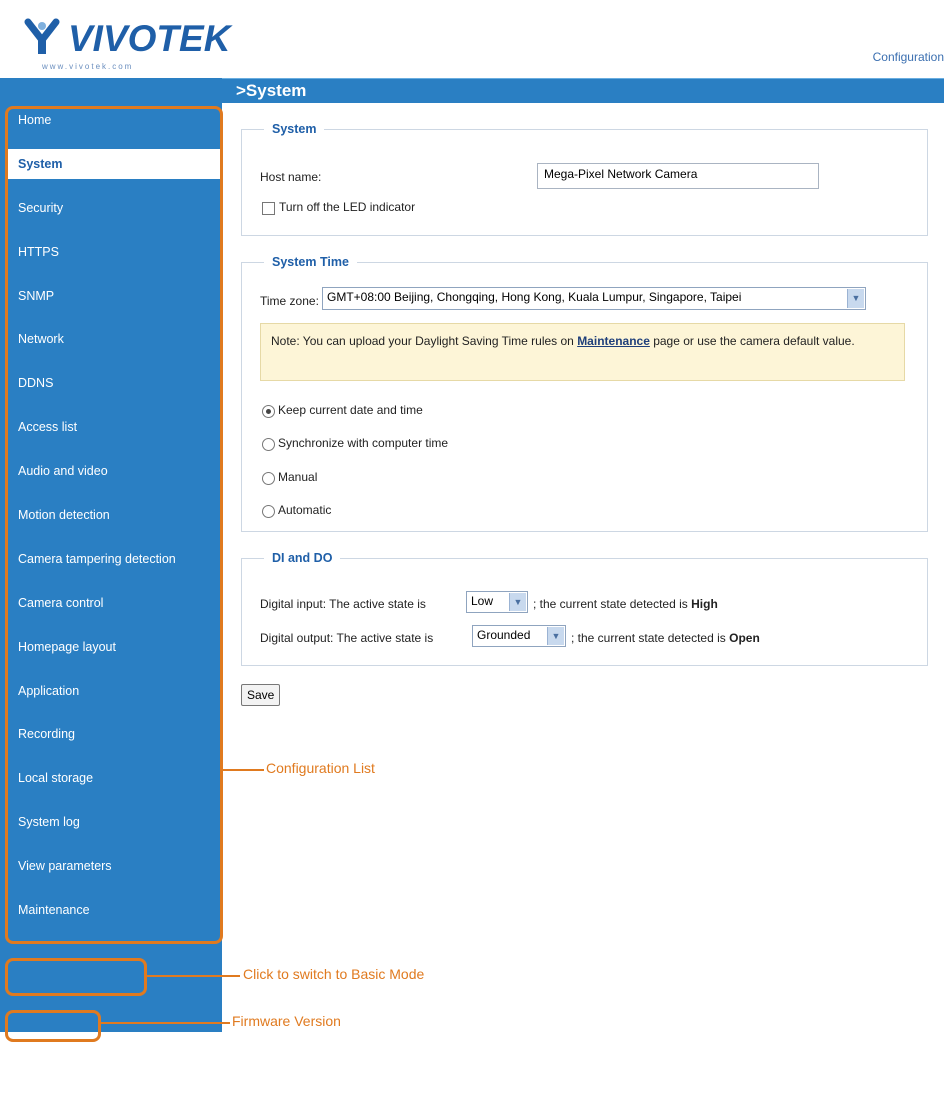 Image resolution: width=944 pixels, height=1106 pixels. Describe the element at coordinates (678, 176) in the screenshot. I see `host-name-input: Mega-Pixel Network Camera` at that location.